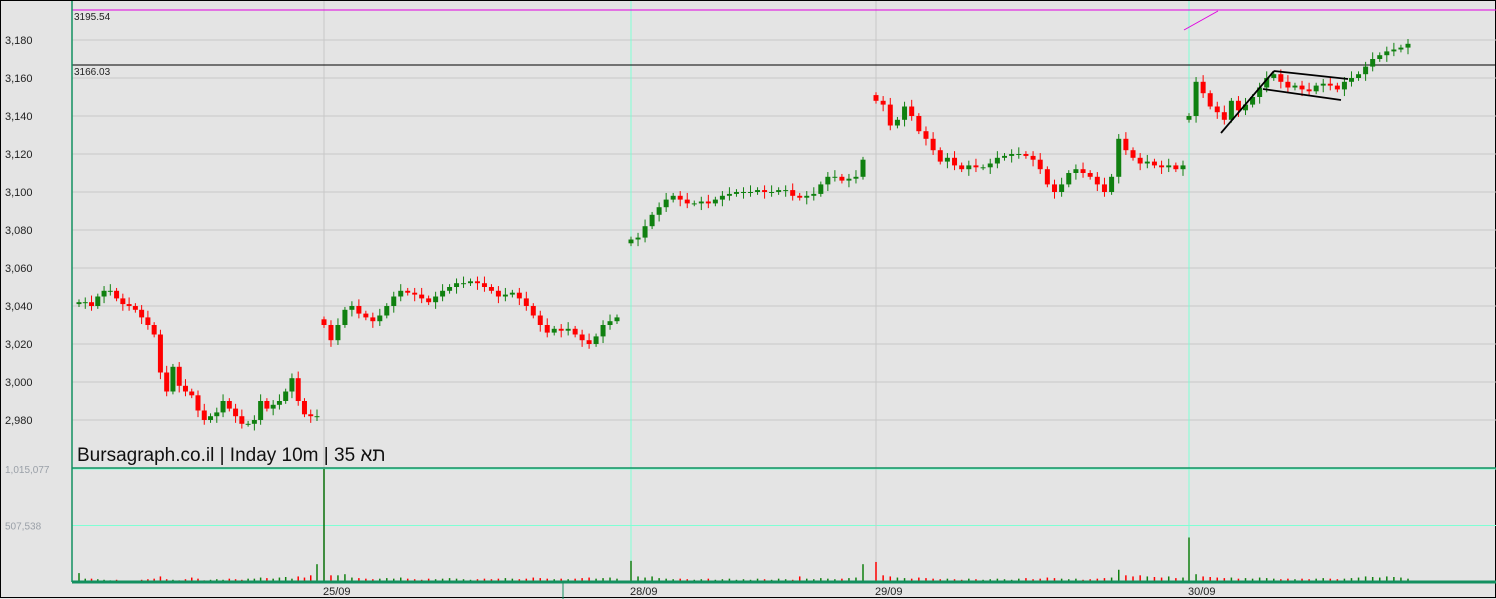 This screenshot has width=1496, height=599. I want to click on level-label: 3195.54, so click(92, 17).